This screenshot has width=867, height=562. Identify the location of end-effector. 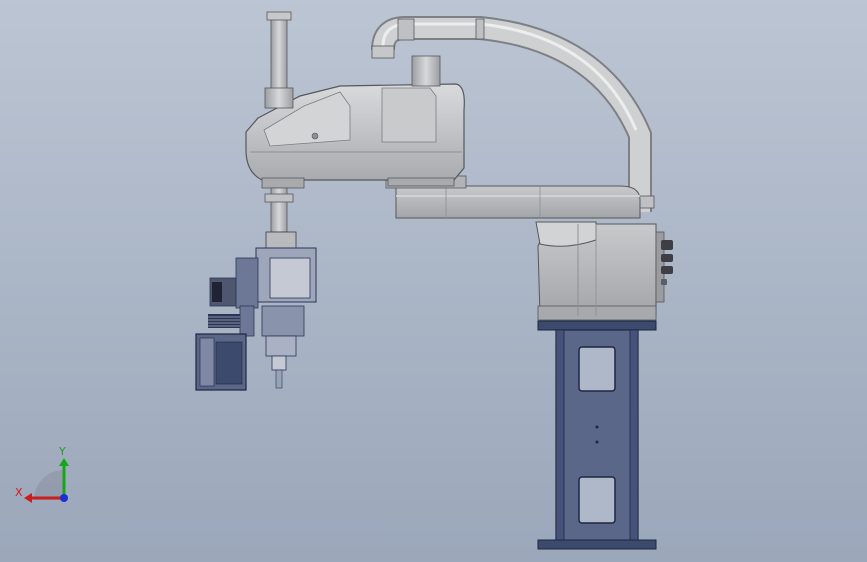
(256, 311).